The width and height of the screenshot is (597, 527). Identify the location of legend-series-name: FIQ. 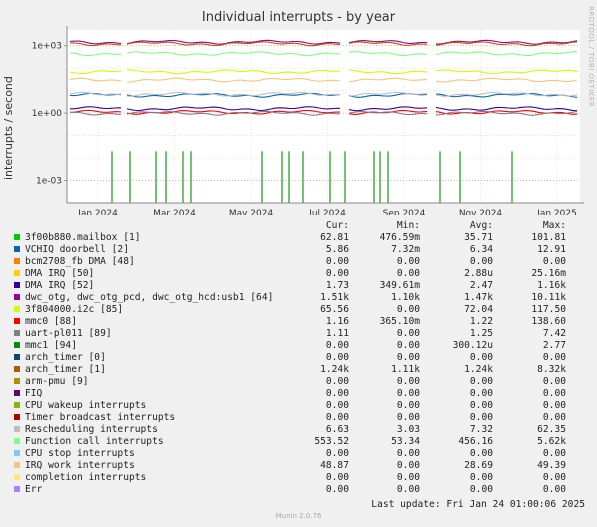
(34, 393).